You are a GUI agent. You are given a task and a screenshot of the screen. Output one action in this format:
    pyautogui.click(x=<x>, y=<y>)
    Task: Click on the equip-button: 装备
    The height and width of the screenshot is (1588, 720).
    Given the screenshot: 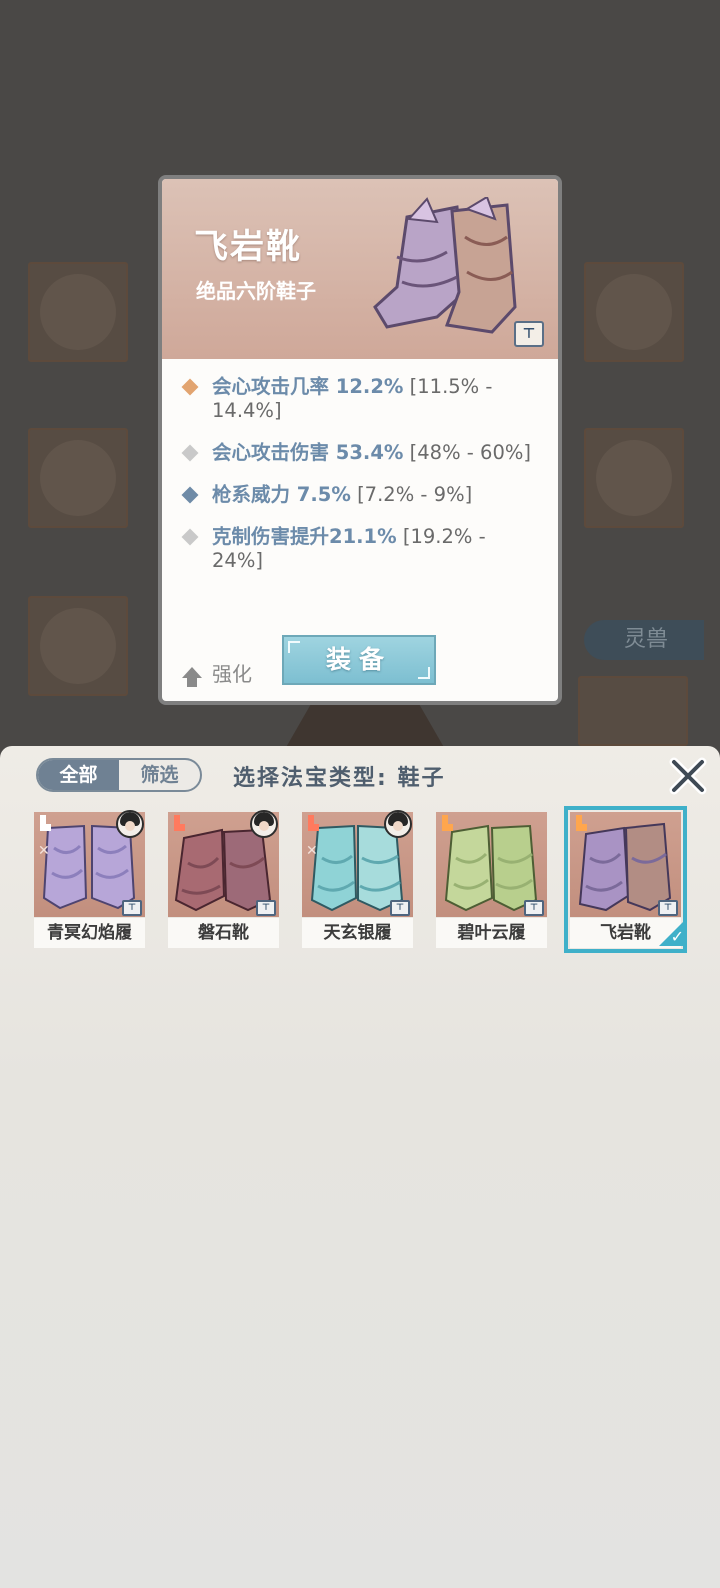 What is the action you would take?
    pyautogui.click(x=359, y=660)
    